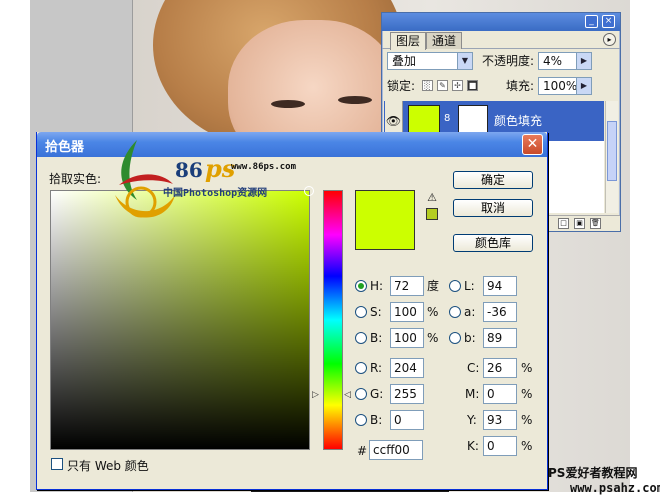  What do you see at coordinates (355, 100) in the screenshot?
I see `photo-eye-right` at bounding box center [355, 100].